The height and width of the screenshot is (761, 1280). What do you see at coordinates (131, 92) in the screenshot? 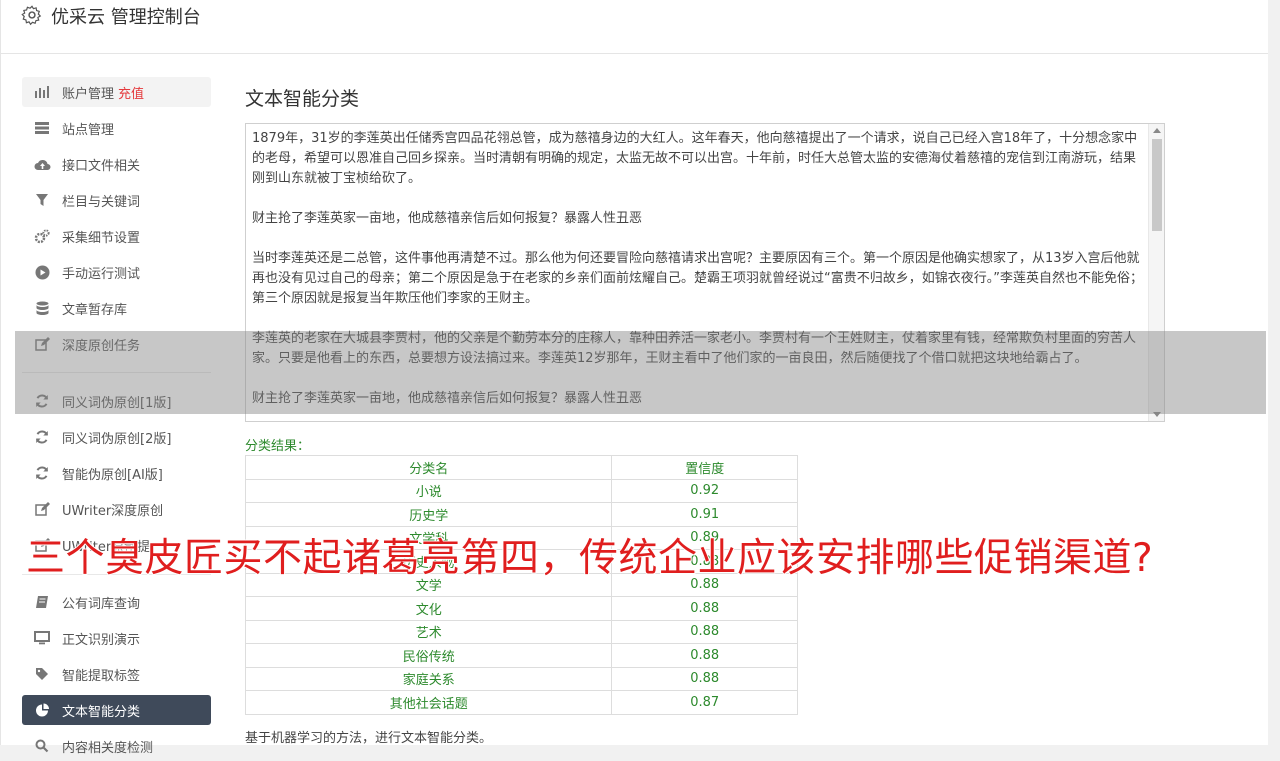
I see `recharge-link: 充值` at bounding box center [131, 92].